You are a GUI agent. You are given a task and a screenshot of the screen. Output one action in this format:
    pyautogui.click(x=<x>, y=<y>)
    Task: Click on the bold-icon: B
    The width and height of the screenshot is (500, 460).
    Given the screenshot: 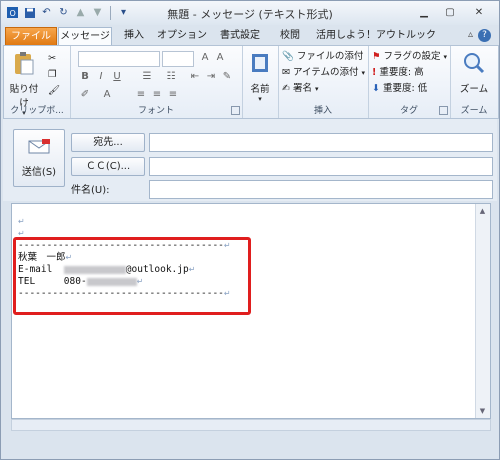 What is the action you would take?
    pyautogui.click(x=85, y=77)
    